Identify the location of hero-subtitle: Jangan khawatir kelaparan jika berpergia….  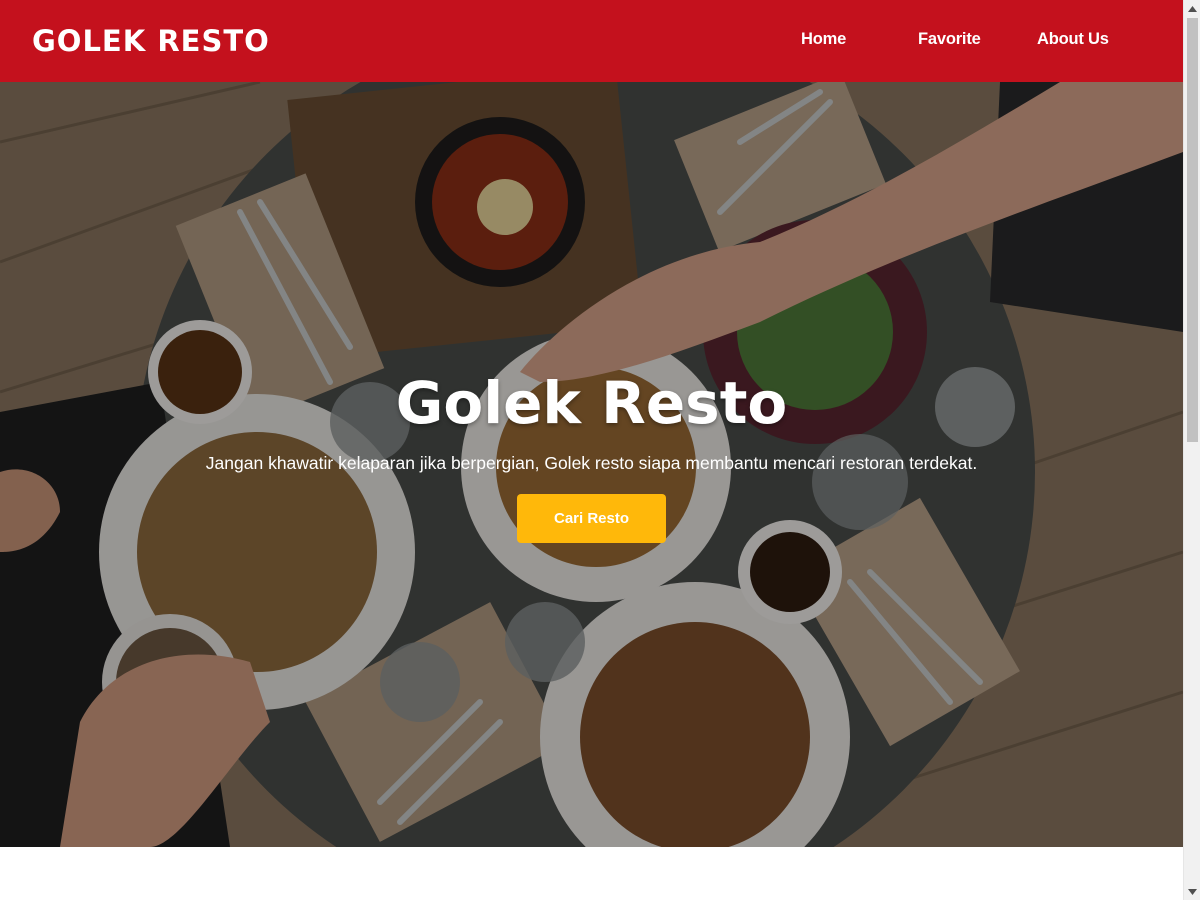
(591, 463).